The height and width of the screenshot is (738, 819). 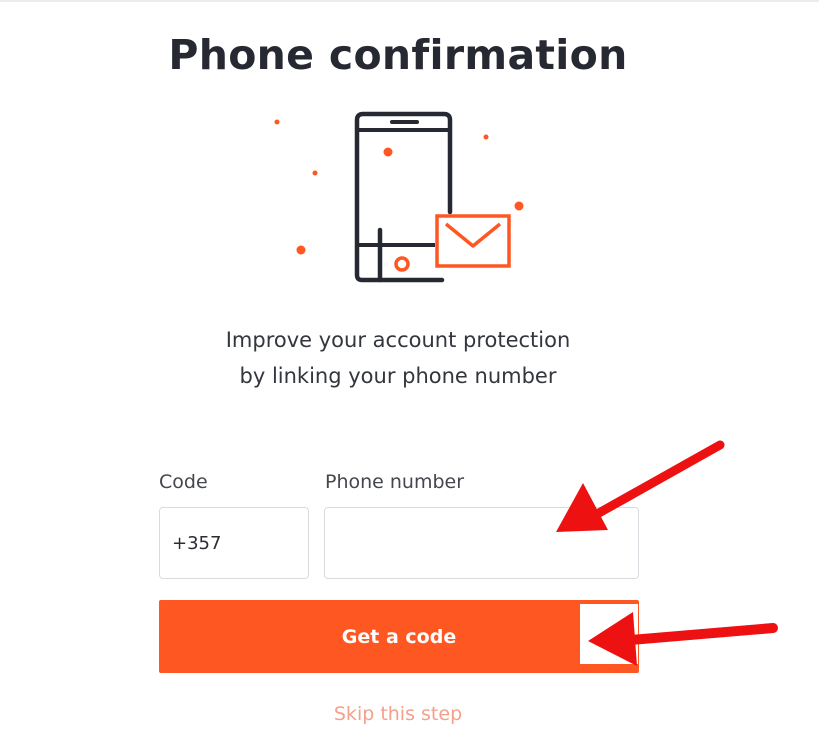 What do you see at coordinates (183, 482) in the screenshot?
I see `code-label: Code` at bounding box center [183, 482].